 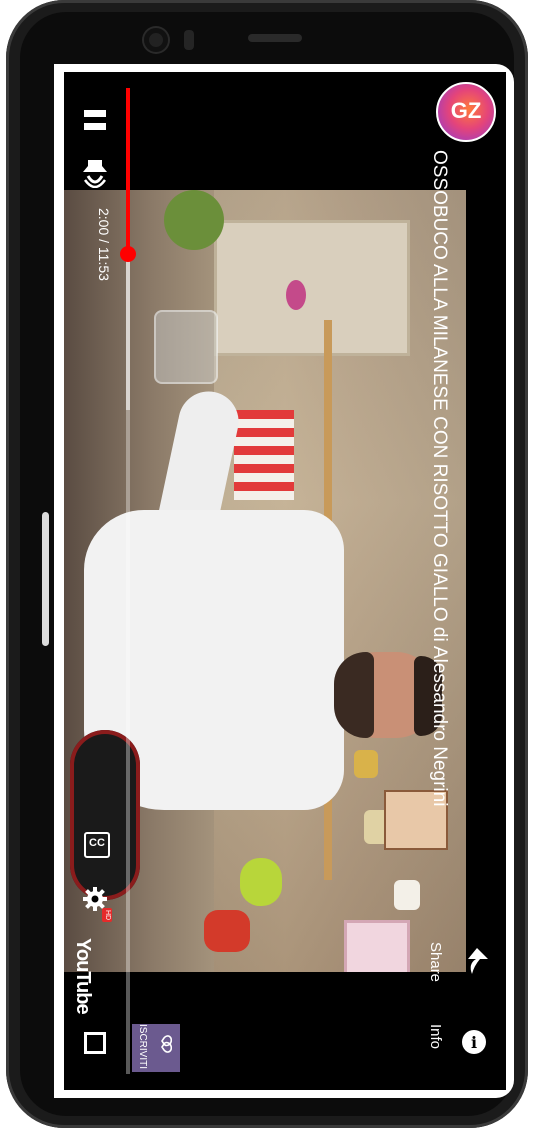 I want to click on channel-logo: GZ, so click(x=466, y=112).